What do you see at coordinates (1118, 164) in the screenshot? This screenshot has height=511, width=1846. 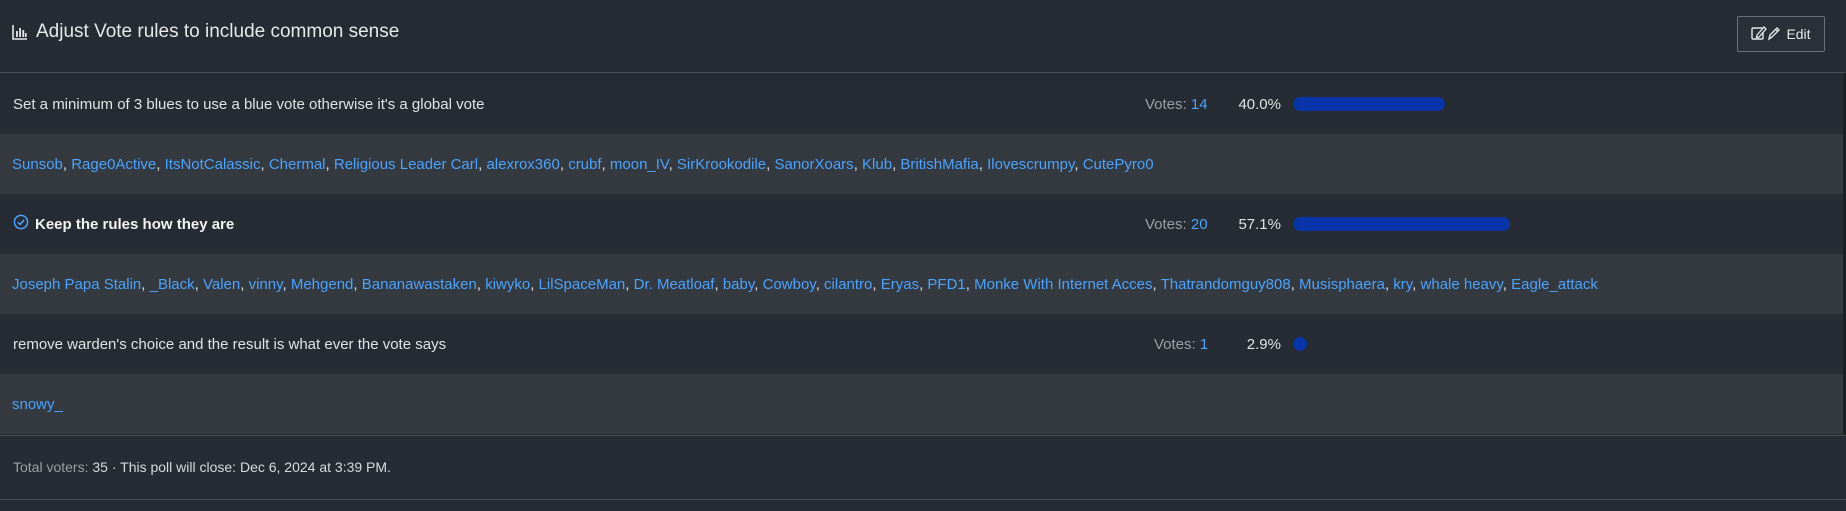 I see `voter-link: CutePyro0` at bounding box center [1118, 164].